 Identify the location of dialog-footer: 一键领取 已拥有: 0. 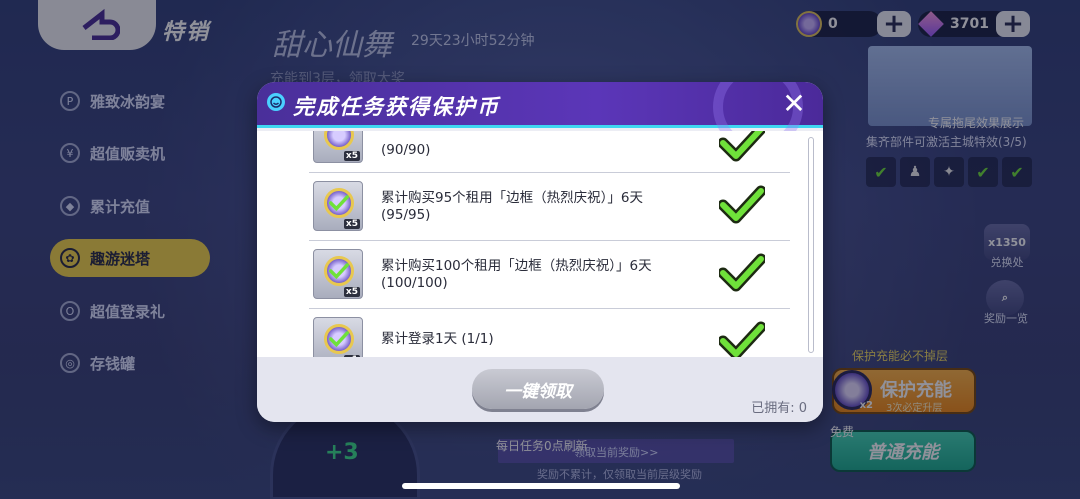
(540, 389).